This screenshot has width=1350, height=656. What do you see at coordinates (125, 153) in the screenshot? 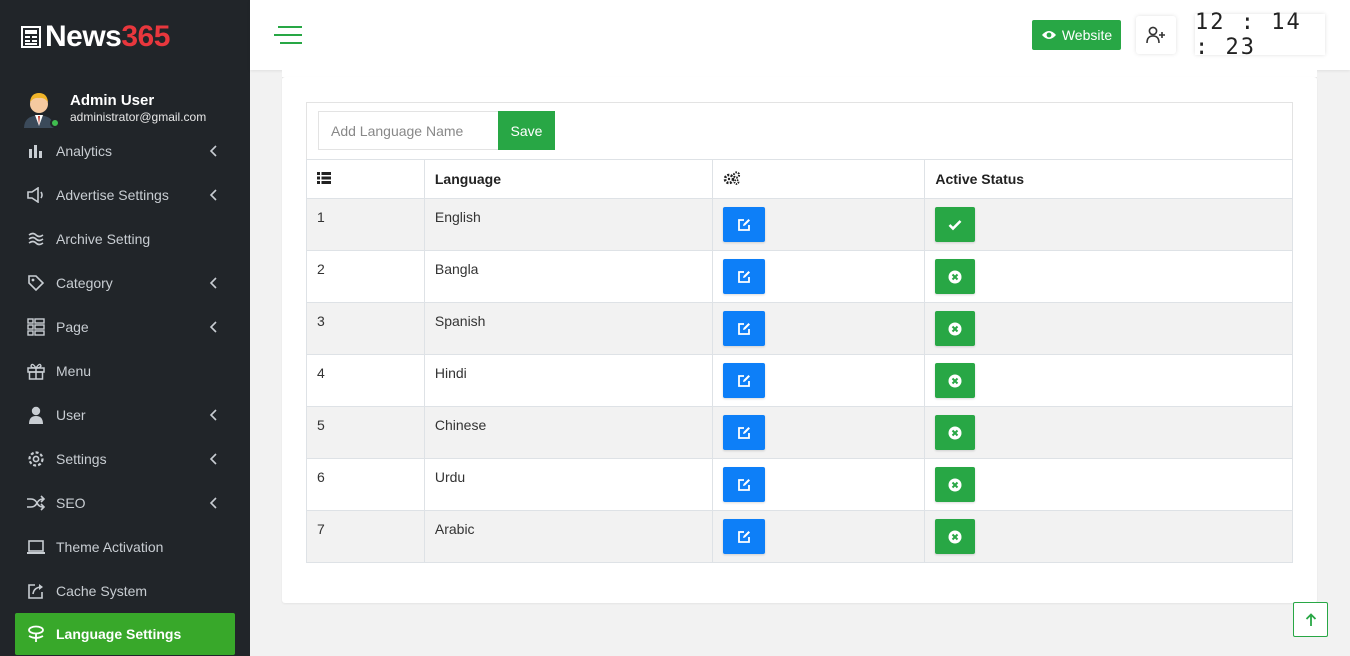
I see `sidebar-item-analytics: Analytics` at bounding box center [125, 153].